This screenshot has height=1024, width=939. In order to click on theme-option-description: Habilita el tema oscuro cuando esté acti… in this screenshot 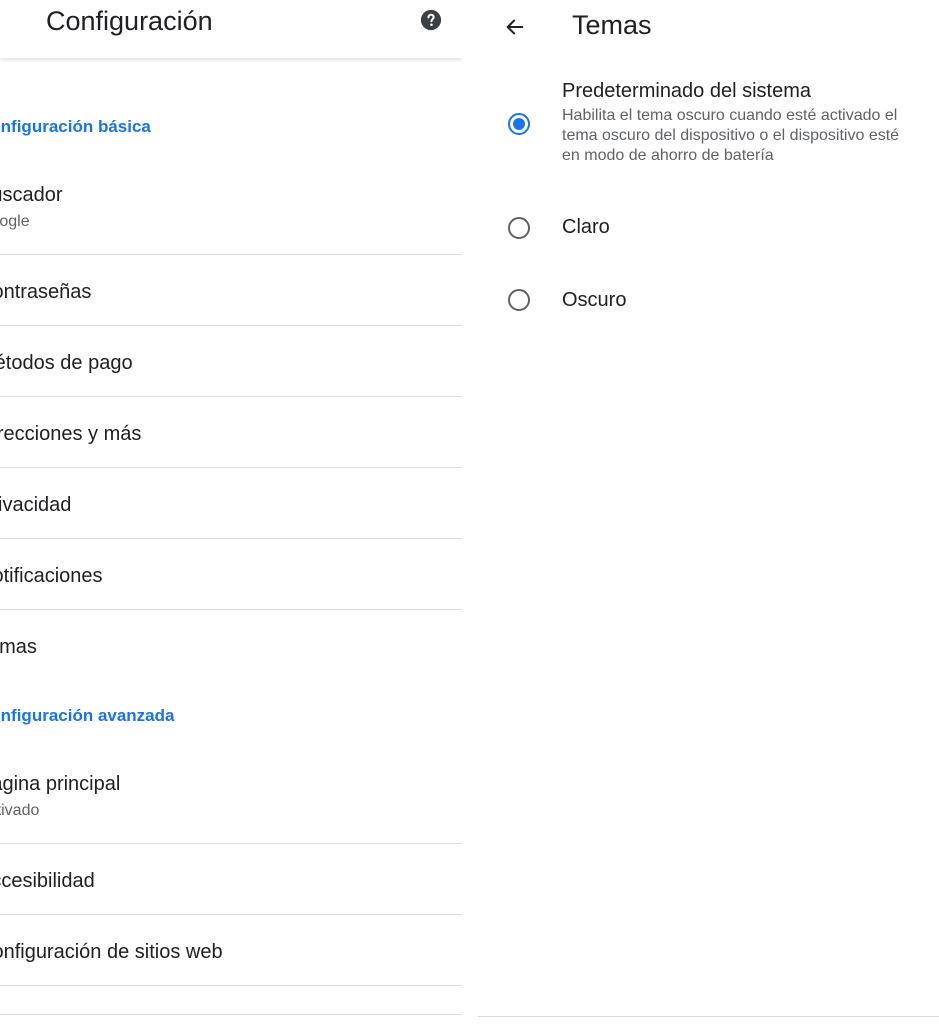, I will do `click(731, 135)`.